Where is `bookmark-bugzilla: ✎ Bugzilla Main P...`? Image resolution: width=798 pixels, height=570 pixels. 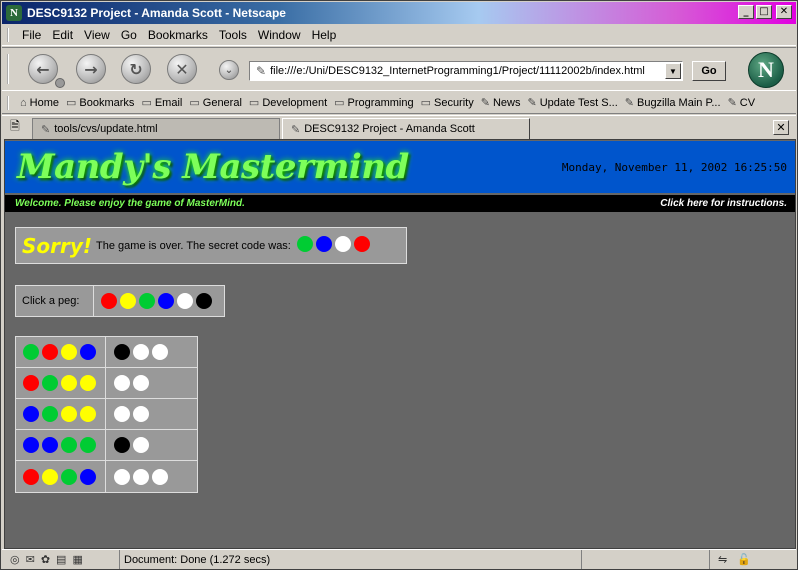
bookmark-bugzilla: ✎ Bugzilla Main P... is located at coordinates (672, 103).